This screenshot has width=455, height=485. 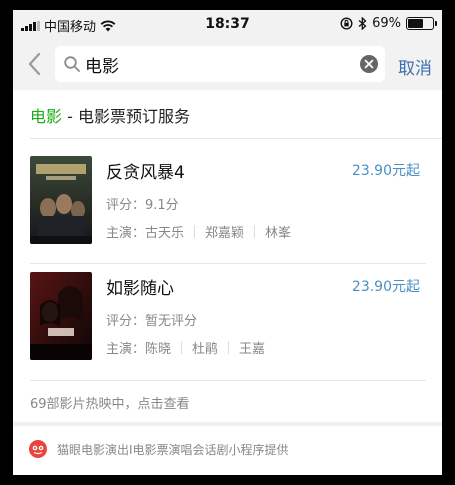 What do you see at coordinates (110, 402) in the screenshot?
I see `more-movies-link: 69部影片热映中，点击查看` at bounding box center [110, 402].